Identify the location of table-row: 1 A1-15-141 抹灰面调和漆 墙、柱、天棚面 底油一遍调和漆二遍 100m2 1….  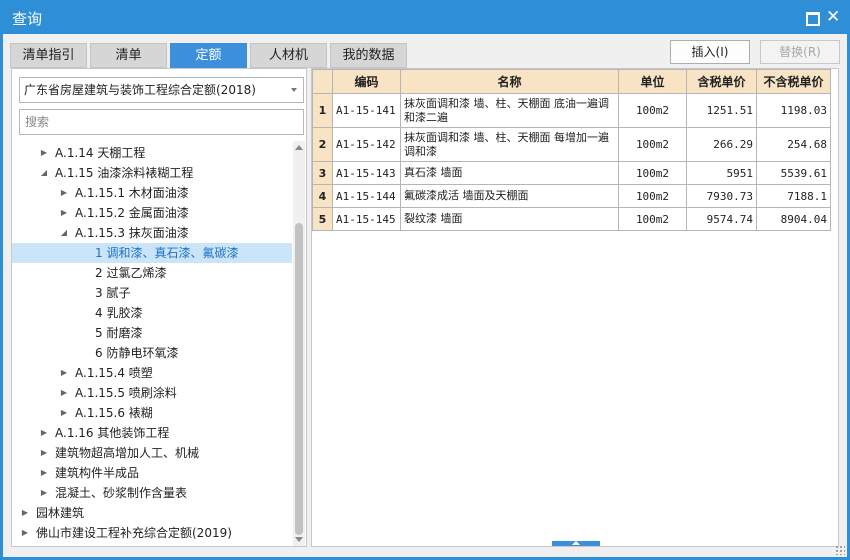
(571, 110).